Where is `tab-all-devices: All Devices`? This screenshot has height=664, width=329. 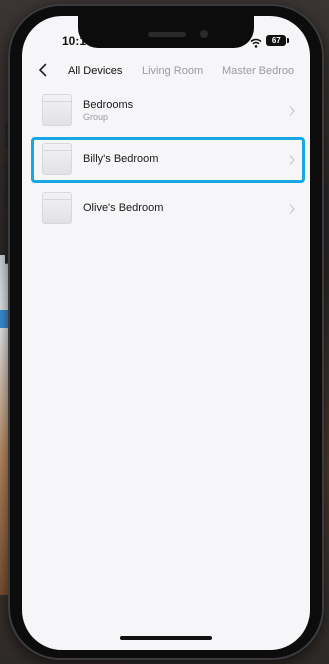 tab-all-devices: All Devices is located at coordinates (95, 71).